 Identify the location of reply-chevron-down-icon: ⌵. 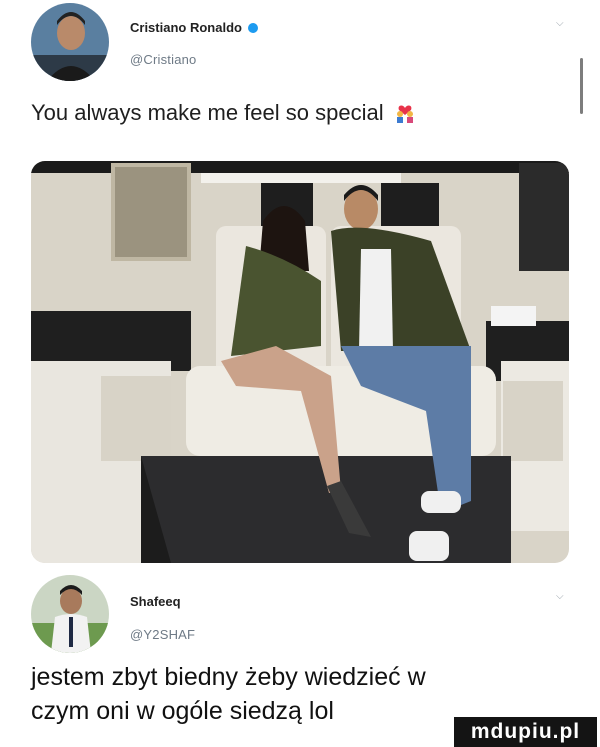
(560, 596).